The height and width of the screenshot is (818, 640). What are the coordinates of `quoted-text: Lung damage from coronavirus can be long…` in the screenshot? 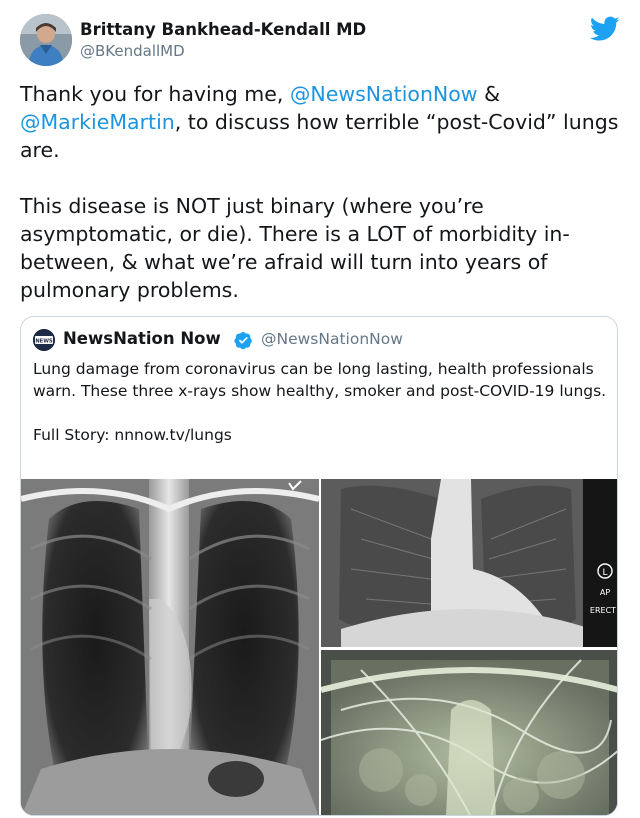 It's located at (322, 402).